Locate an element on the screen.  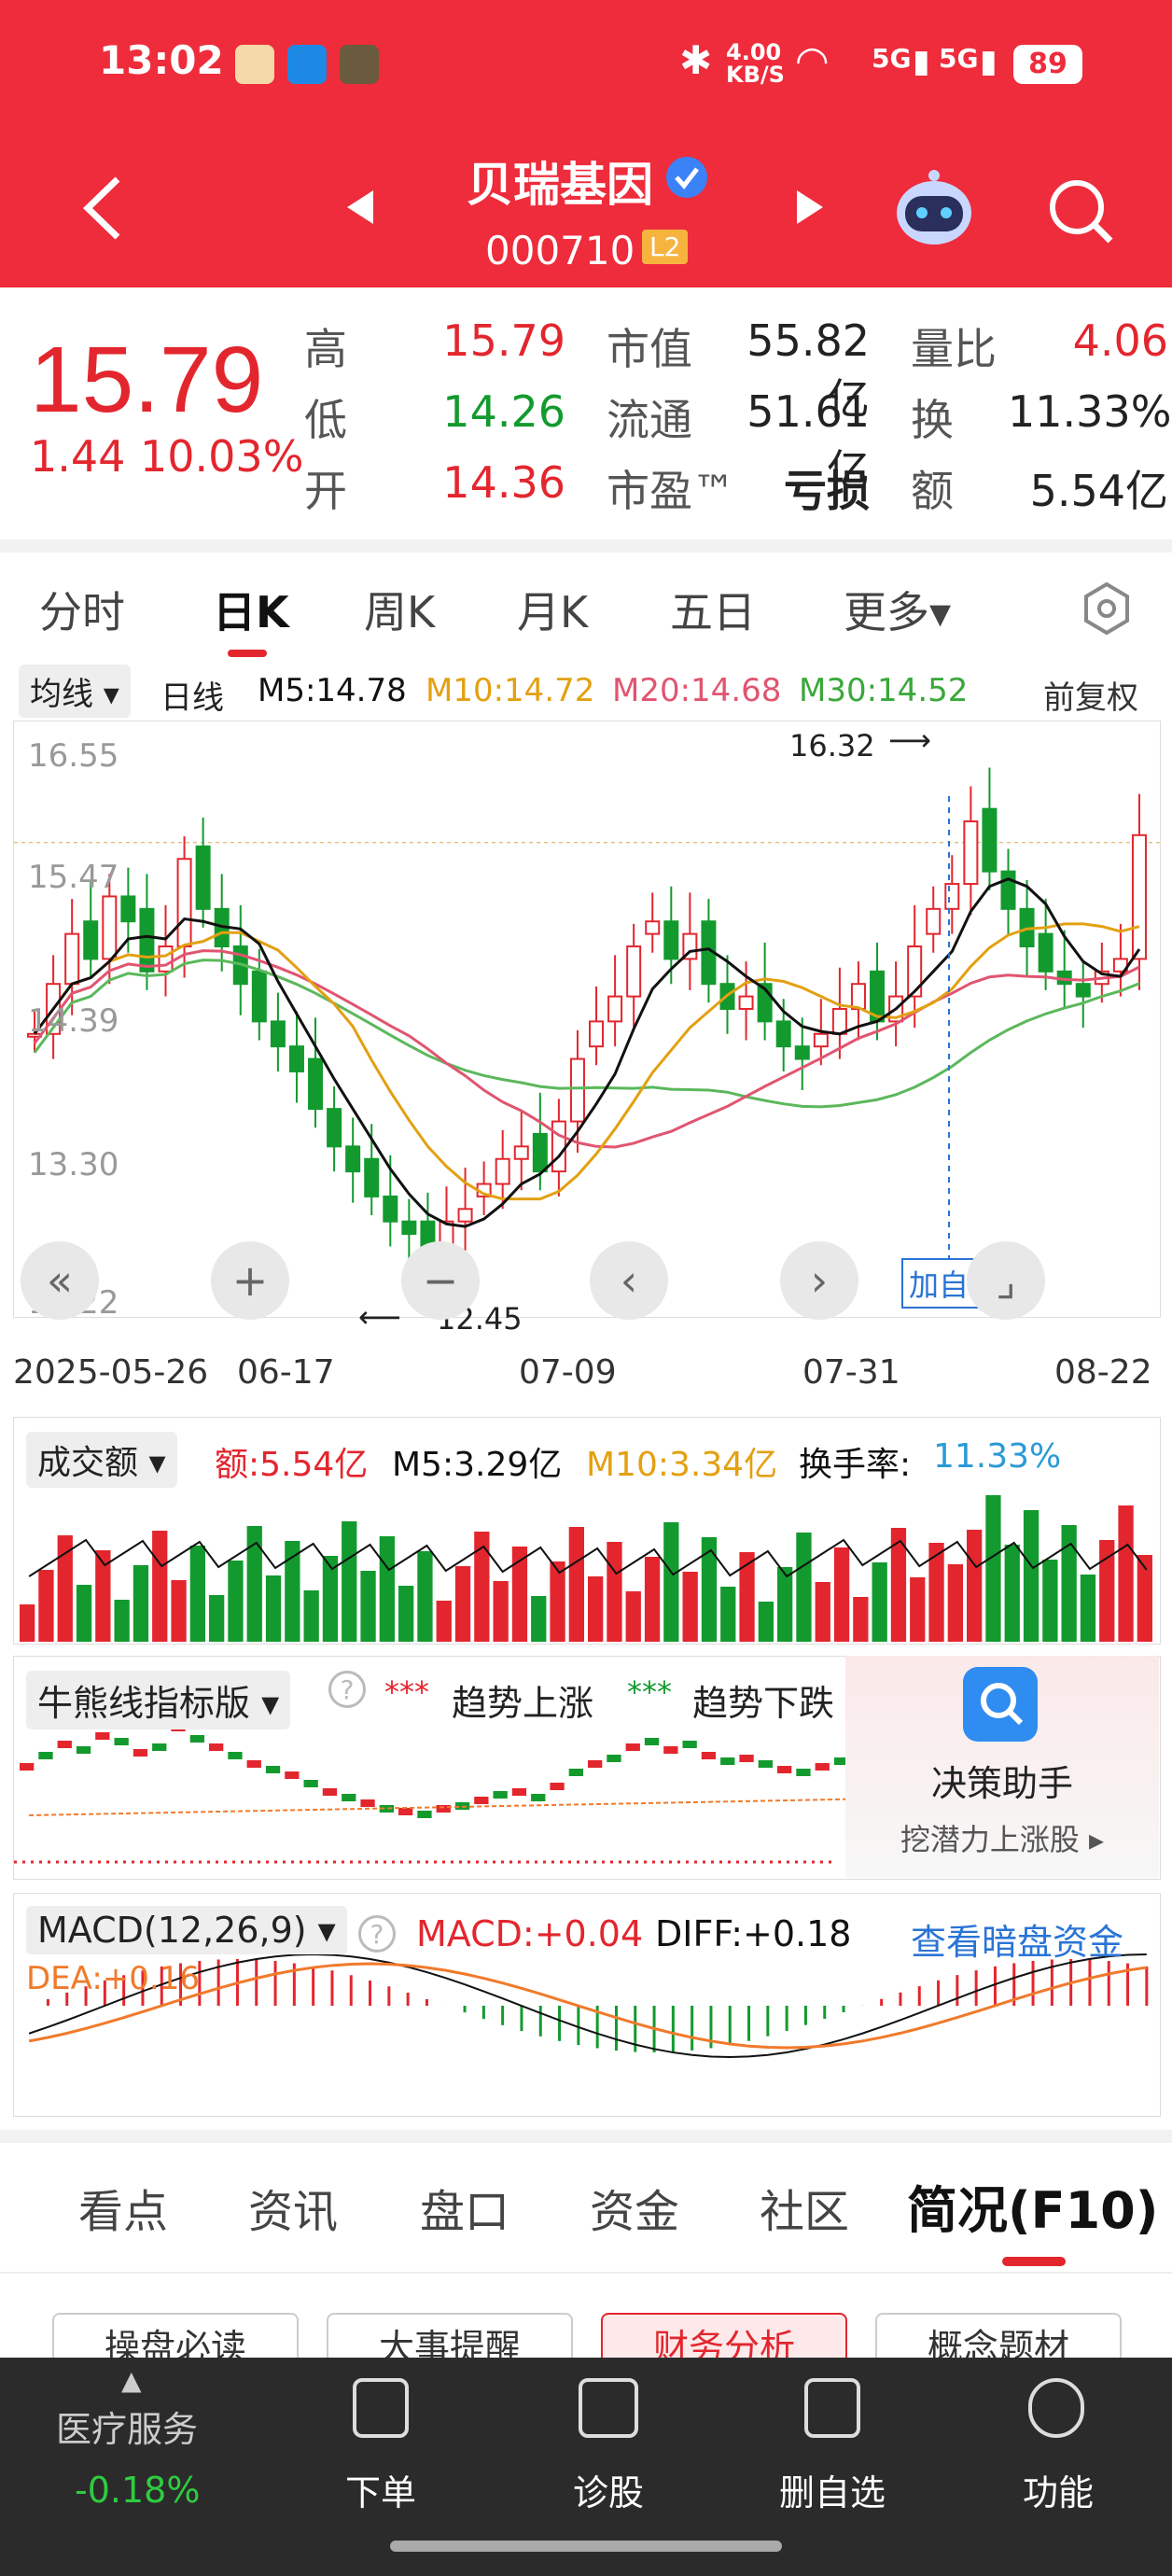
remove-watchlist-button: 删自选 is located at coordinates (832, 2489).